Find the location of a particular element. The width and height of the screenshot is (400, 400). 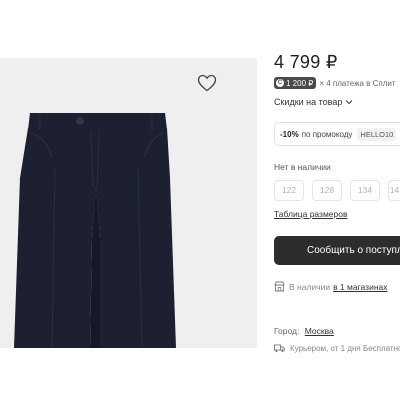

split-text: × 4 платежа в Сплит is located at coordinates (357, 83).